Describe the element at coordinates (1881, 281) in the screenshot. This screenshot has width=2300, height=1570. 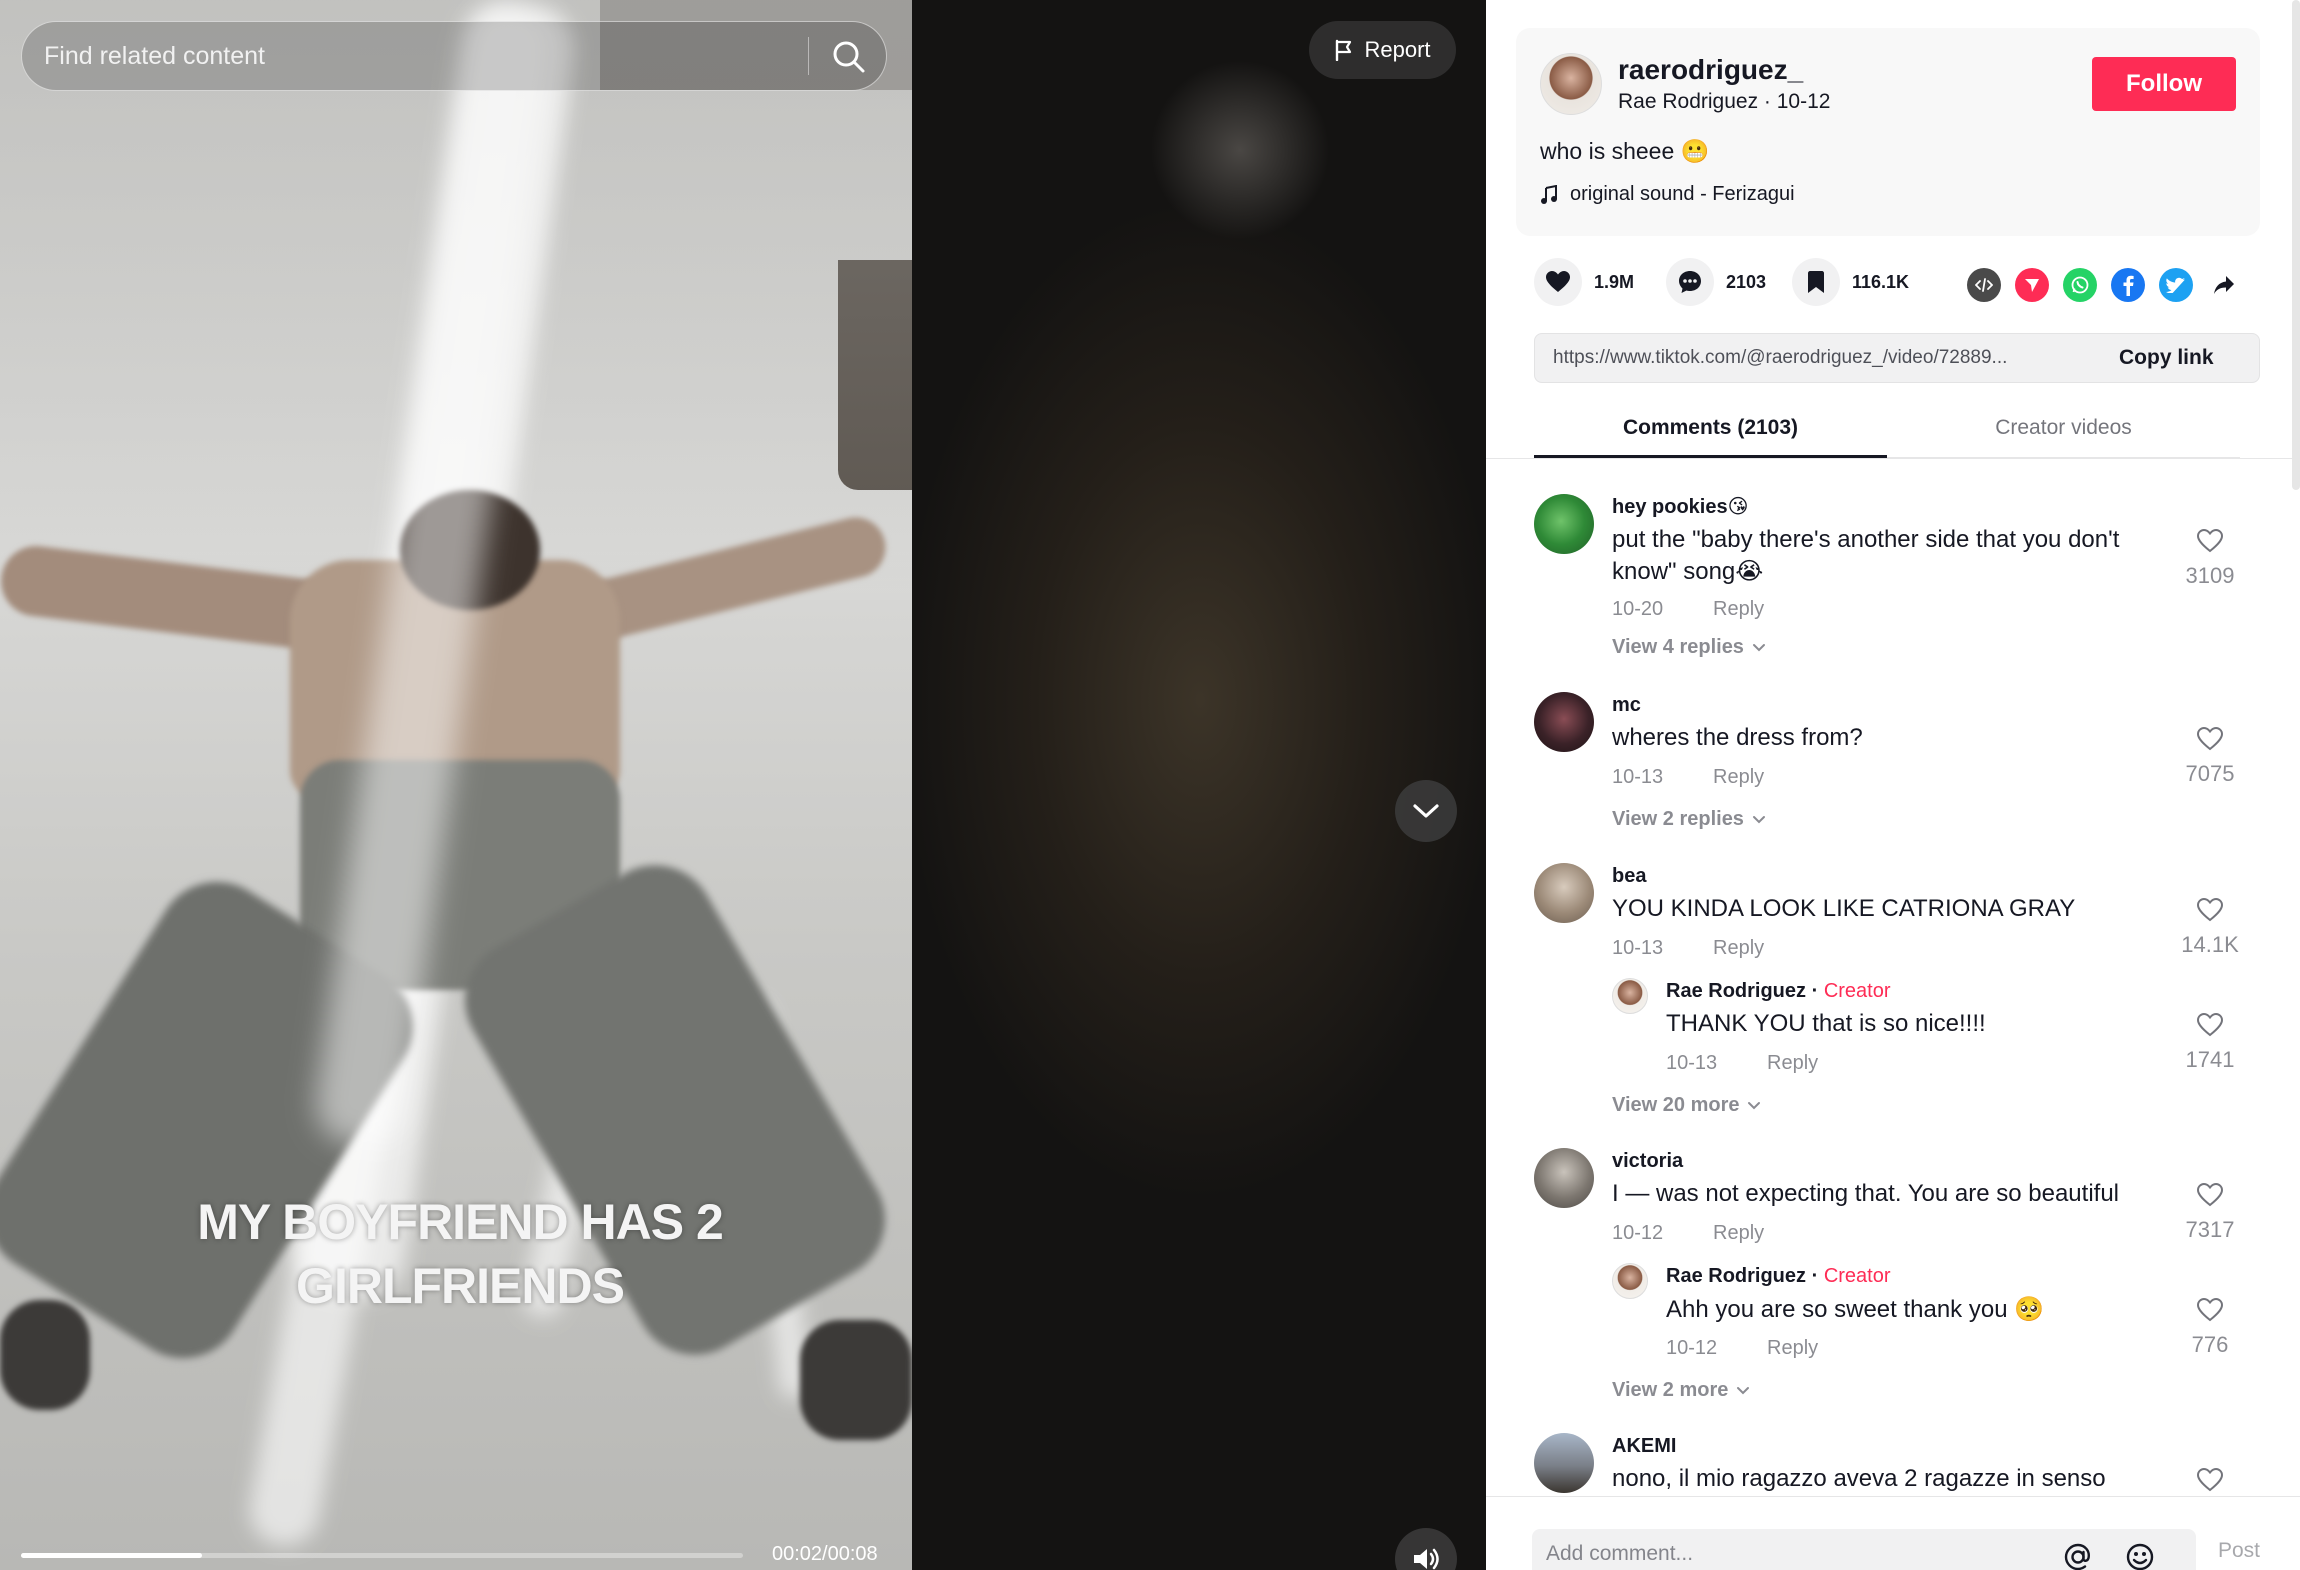
I see `save-count: 116.1K` at that location.